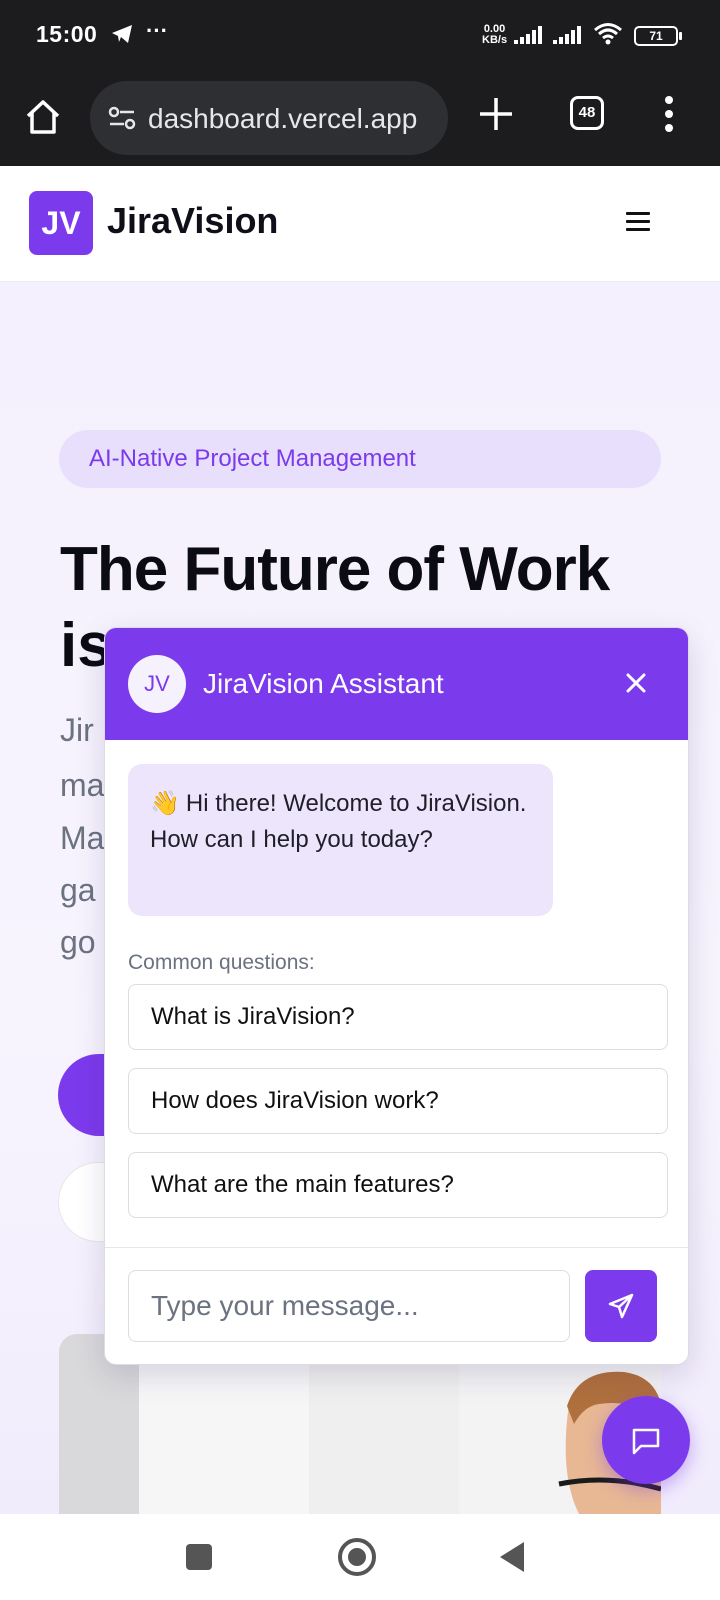  What do you see at coordinates (360, 36) in the screenshot?
I see `status-bar: 15:00 ··· 0.00 KB/s 71` at bounding box center [360, 36].